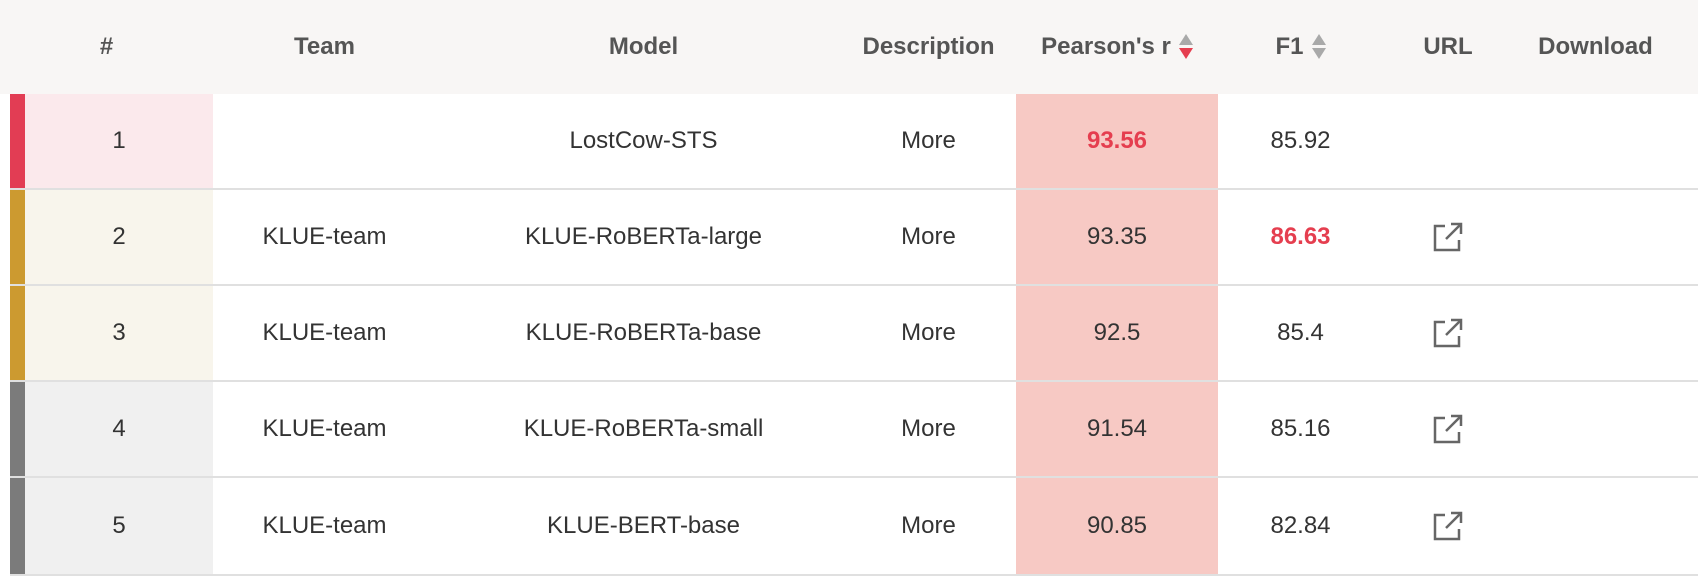 The width and height of the screenshot is (1698, 576). Describe the element at coordinates (1448, 46) in the screenshot. I see `header-url: URL` at that location.